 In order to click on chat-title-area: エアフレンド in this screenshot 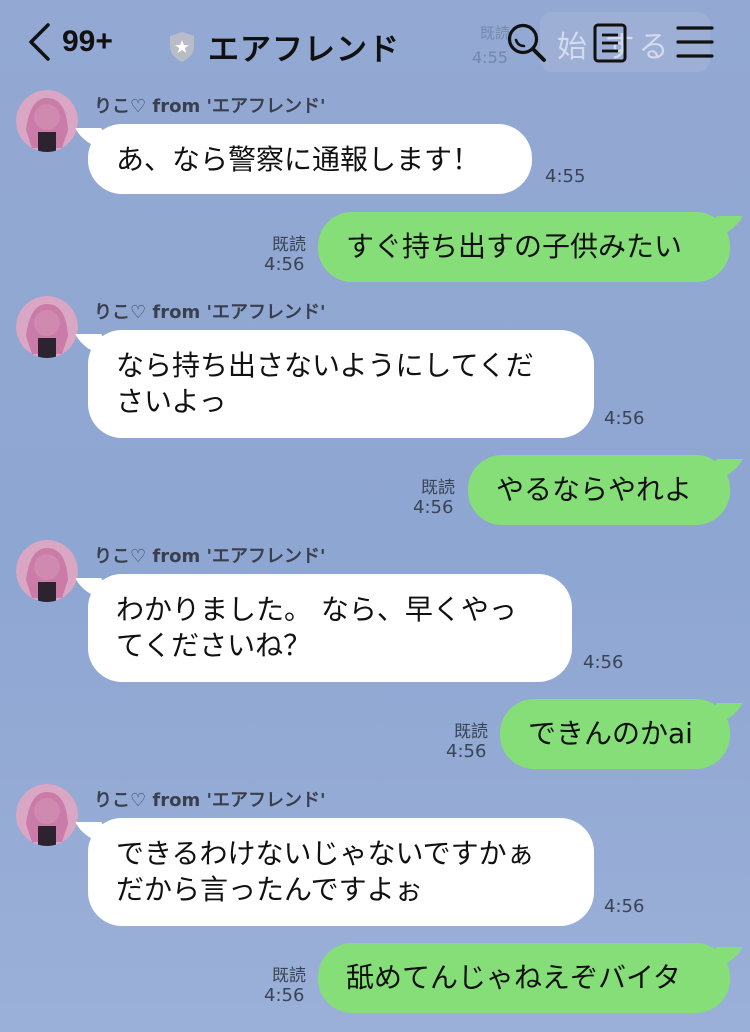, I will do `click(284, 46)`.